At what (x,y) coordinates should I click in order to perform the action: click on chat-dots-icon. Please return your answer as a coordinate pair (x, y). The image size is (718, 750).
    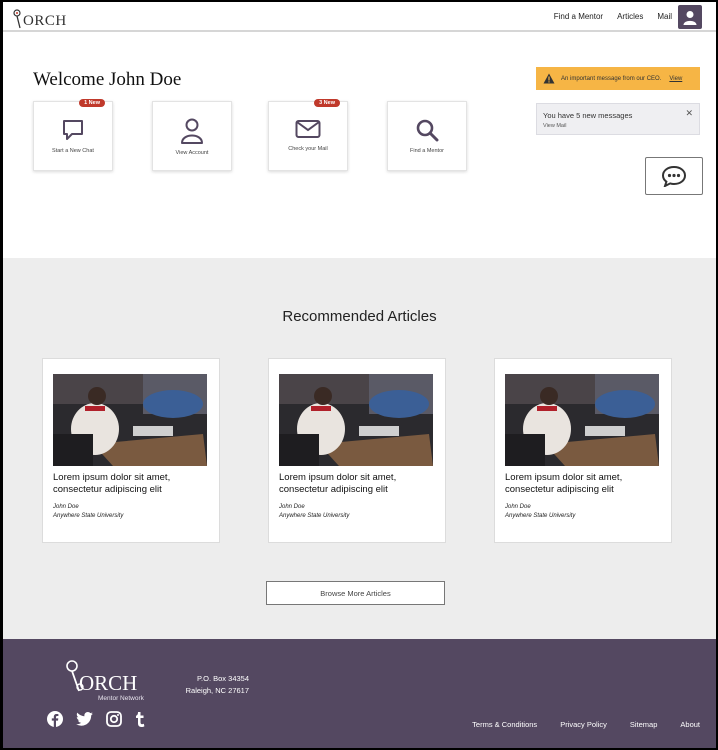
    Looking at the image, I should click on (674, 176).